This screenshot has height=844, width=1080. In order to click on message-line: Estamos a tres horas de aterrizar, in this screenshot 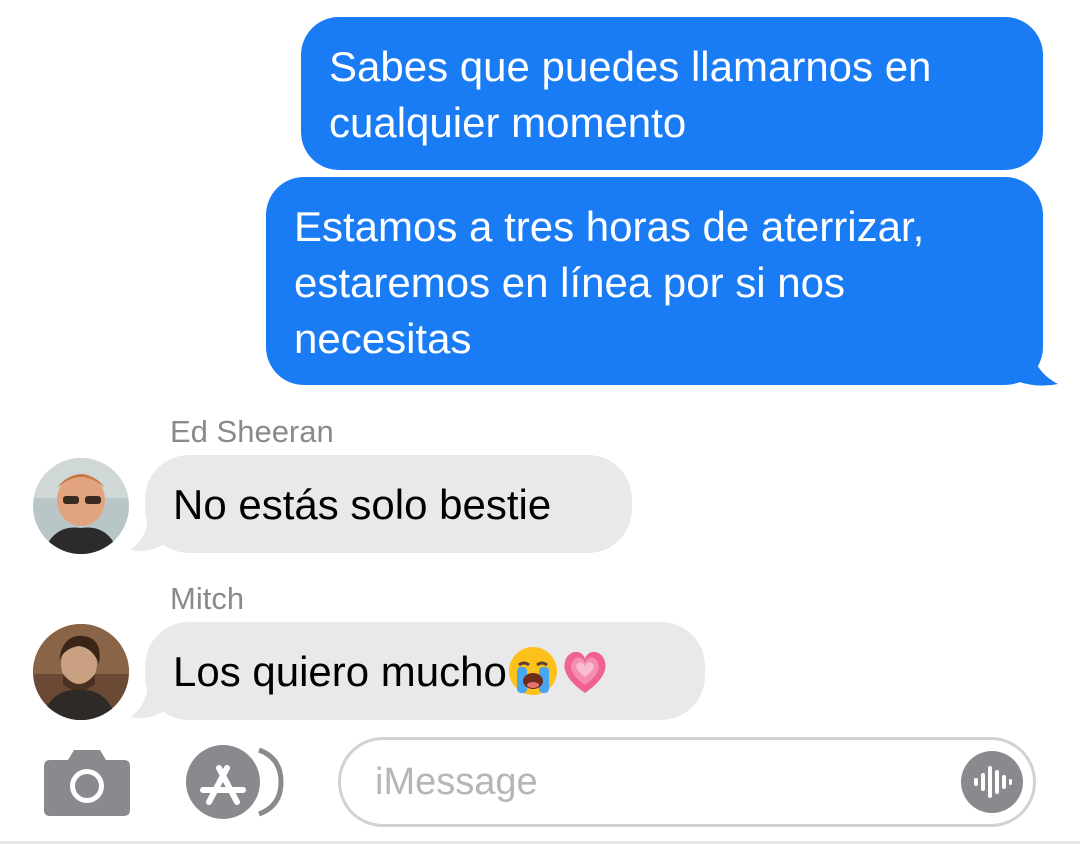, I will do `click(609, 226)`.